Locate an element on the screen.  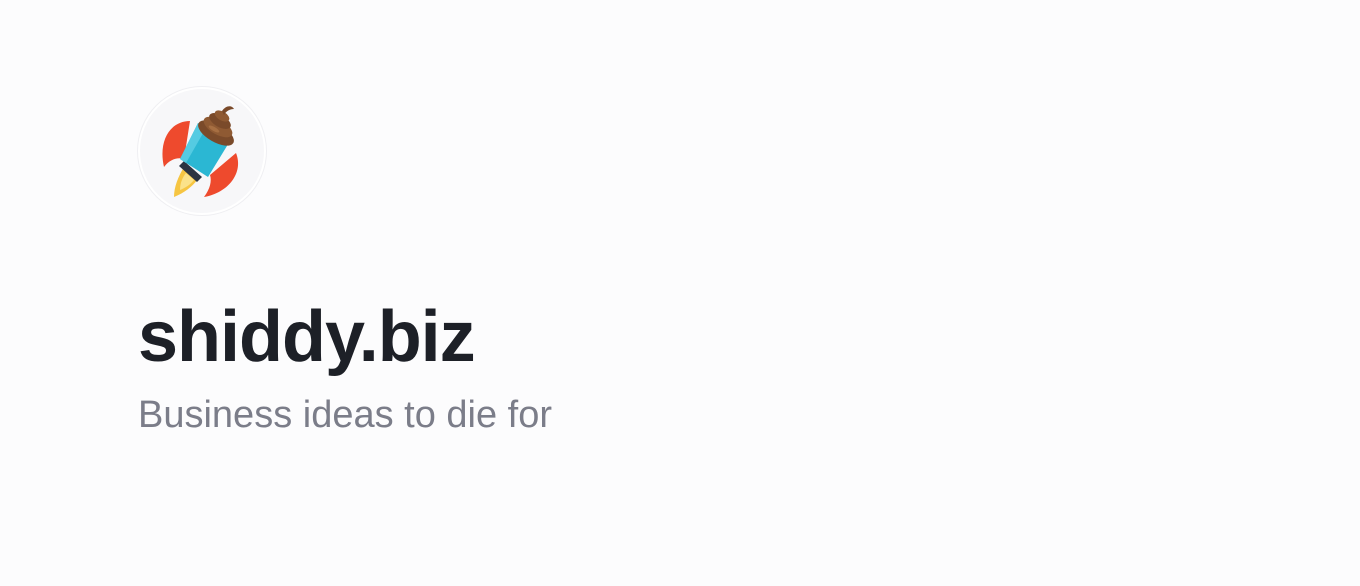
site-title: shiddy.biz is located at coordinates (307, 337).